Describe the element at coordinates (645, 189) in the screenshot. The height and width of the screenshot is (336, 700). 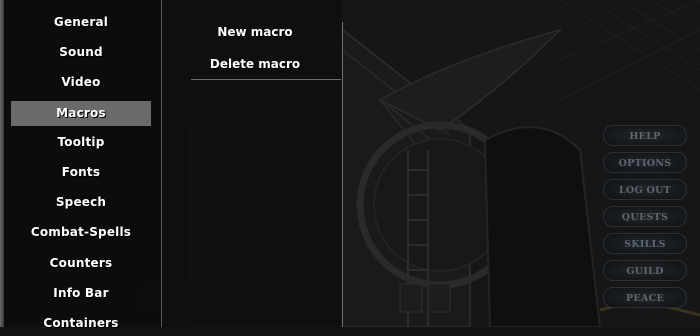
I see `log-out-button: LOG OUT` at that location.